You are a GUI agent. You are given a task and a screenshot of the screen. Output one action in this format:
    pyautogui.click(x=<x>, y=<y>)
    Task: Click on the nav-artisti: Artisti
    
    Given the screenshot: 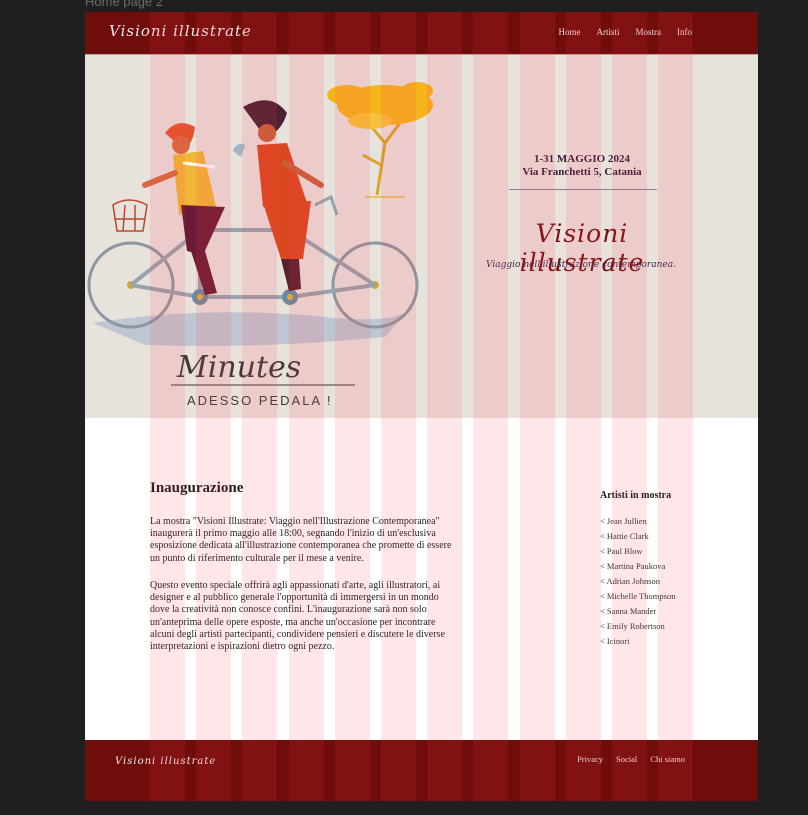 What is the action you would take?
    pyautogui.click(x=607, y=32)
    